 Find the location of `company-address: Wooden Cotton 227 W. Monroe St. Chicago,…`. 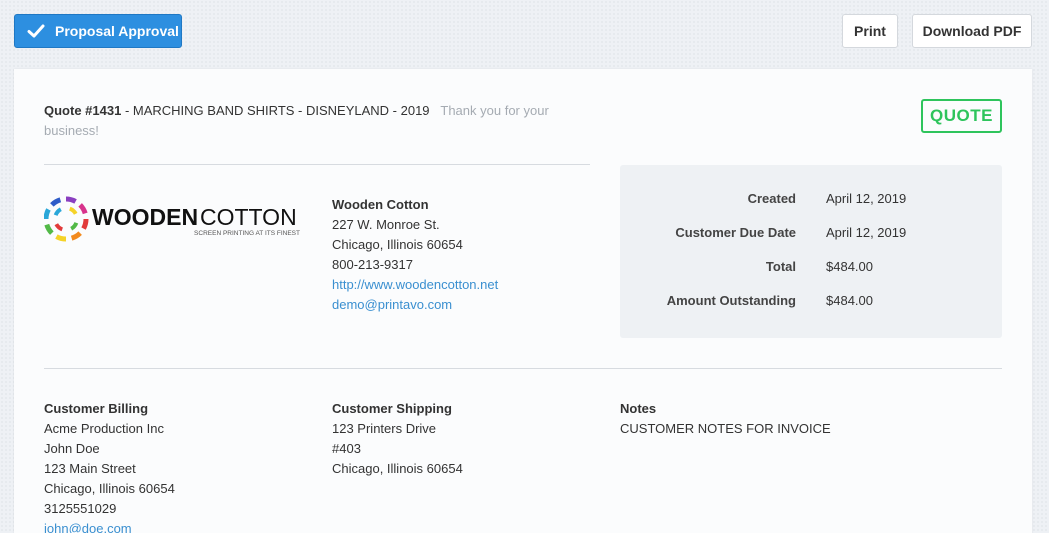

company-address: Wooden Cotton 227 W. Monroe St. Chicago,… is located at coordinates (415, 255).